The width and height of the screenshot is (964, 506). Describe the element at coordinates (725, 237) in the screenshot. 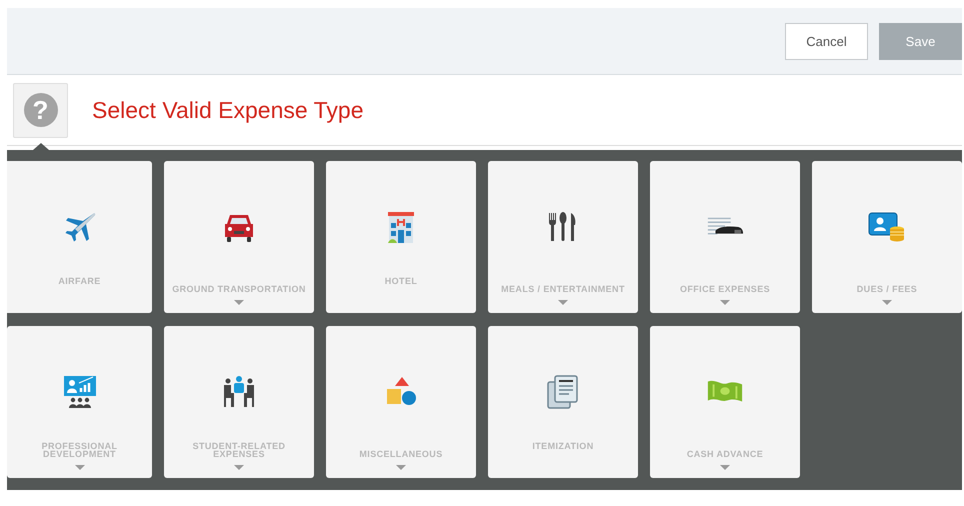

I see `expense-type-tile: OFFICE EXPENSES` at that location.